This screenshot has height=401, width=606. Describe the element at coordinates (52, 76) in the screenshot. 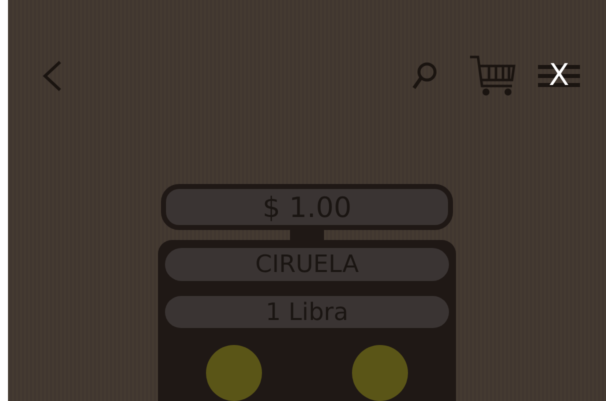

I see `back-icon` at that location.